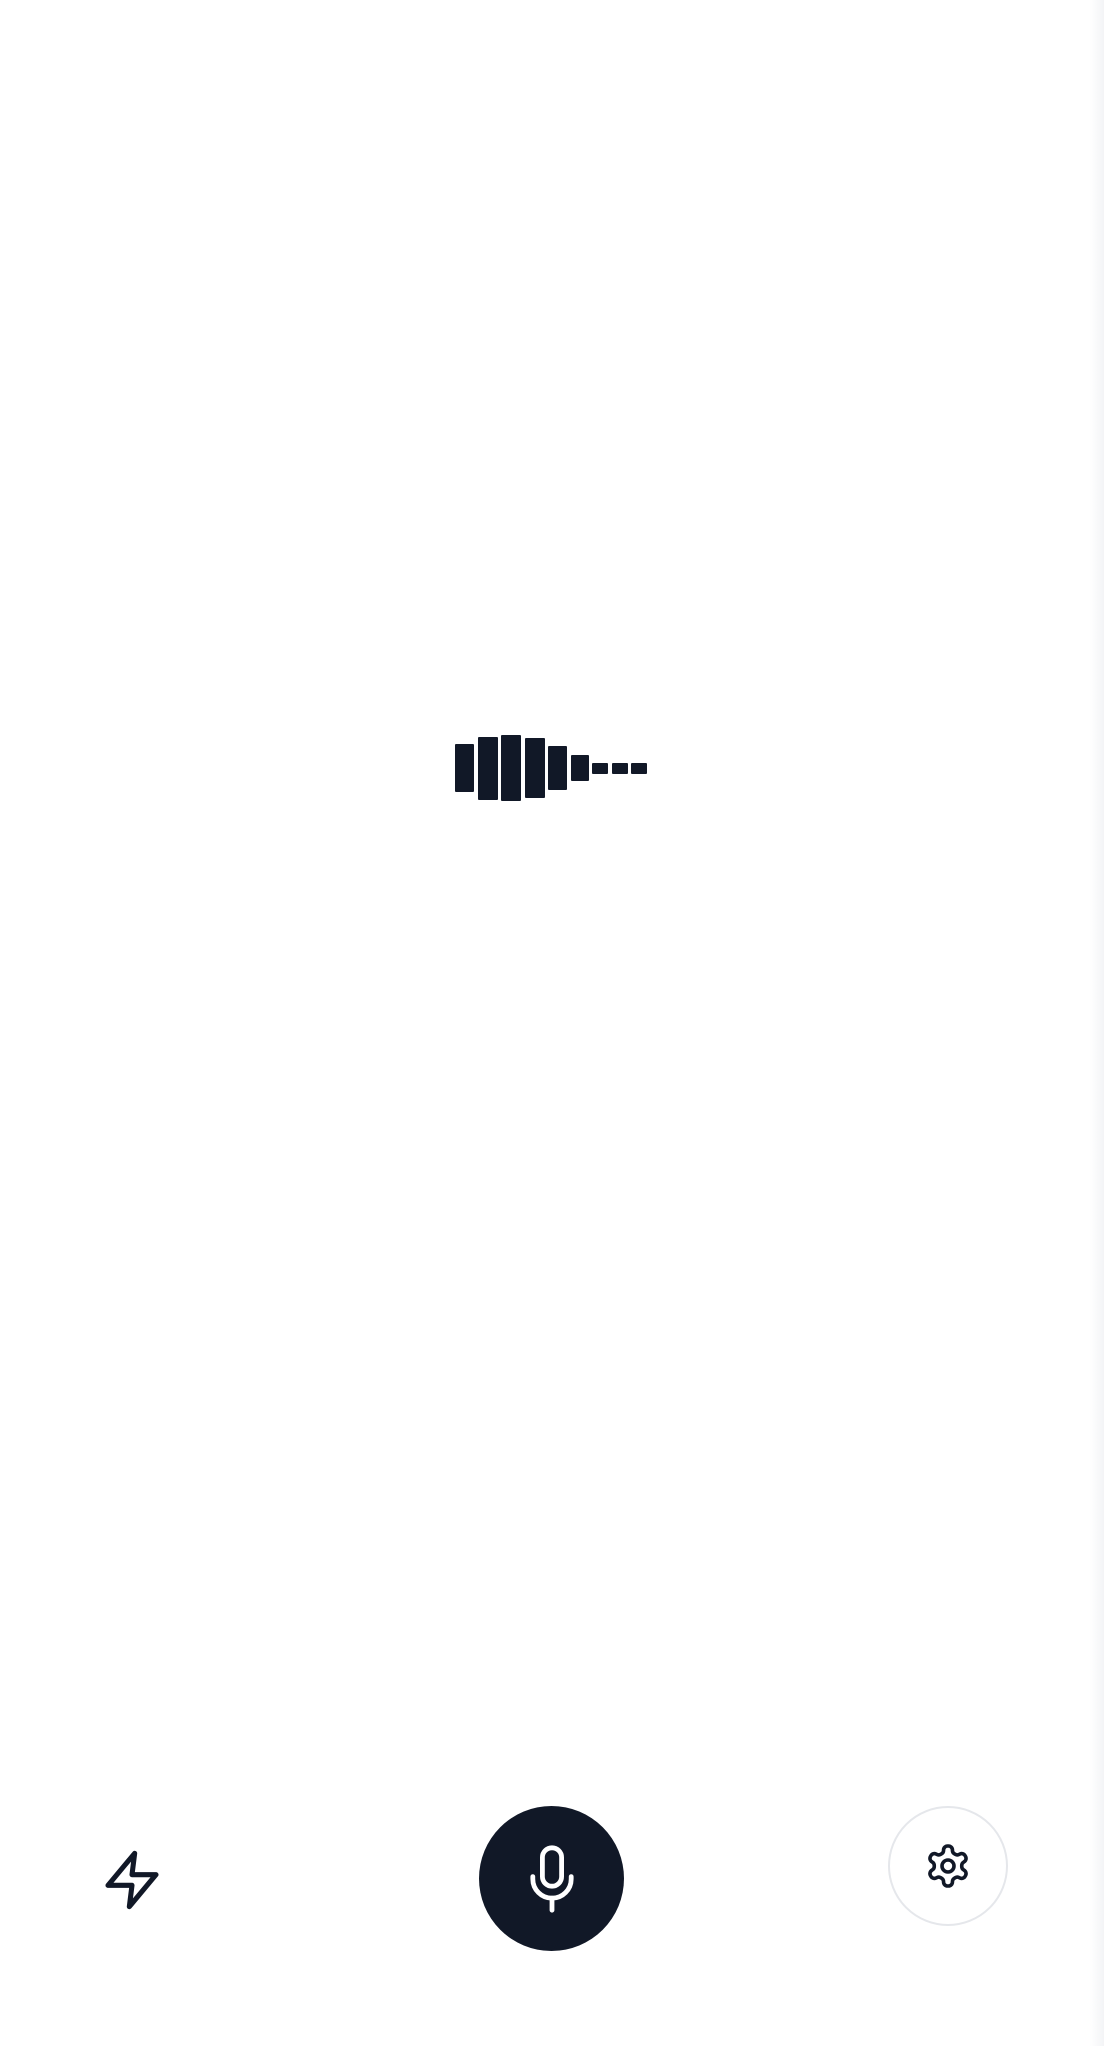 The image size is (1104, 2046). I want to click on gear-icon, so click(948, 1866).